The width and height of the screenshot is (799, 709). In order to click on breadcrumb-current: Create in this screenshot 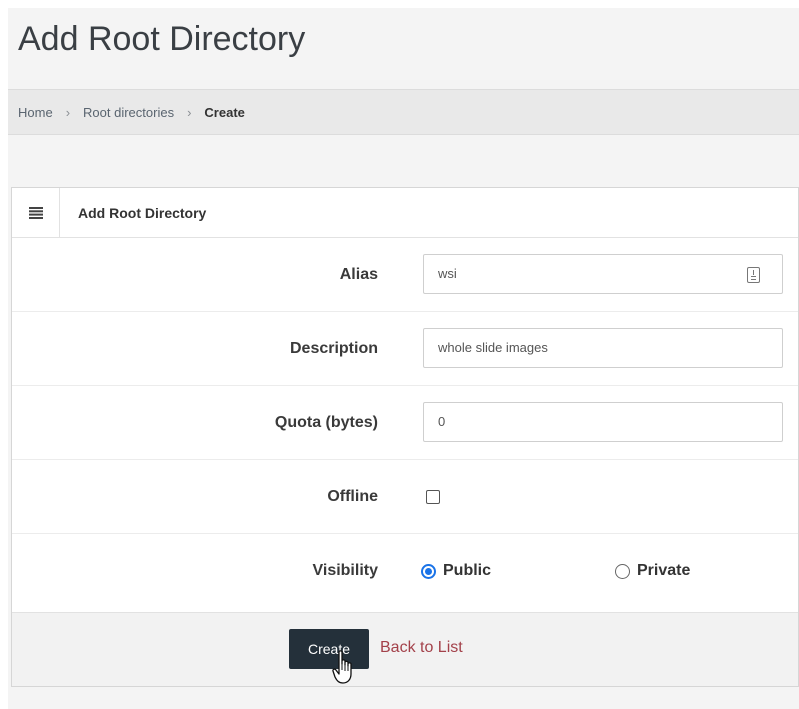, I will do `click(224, 112)`.